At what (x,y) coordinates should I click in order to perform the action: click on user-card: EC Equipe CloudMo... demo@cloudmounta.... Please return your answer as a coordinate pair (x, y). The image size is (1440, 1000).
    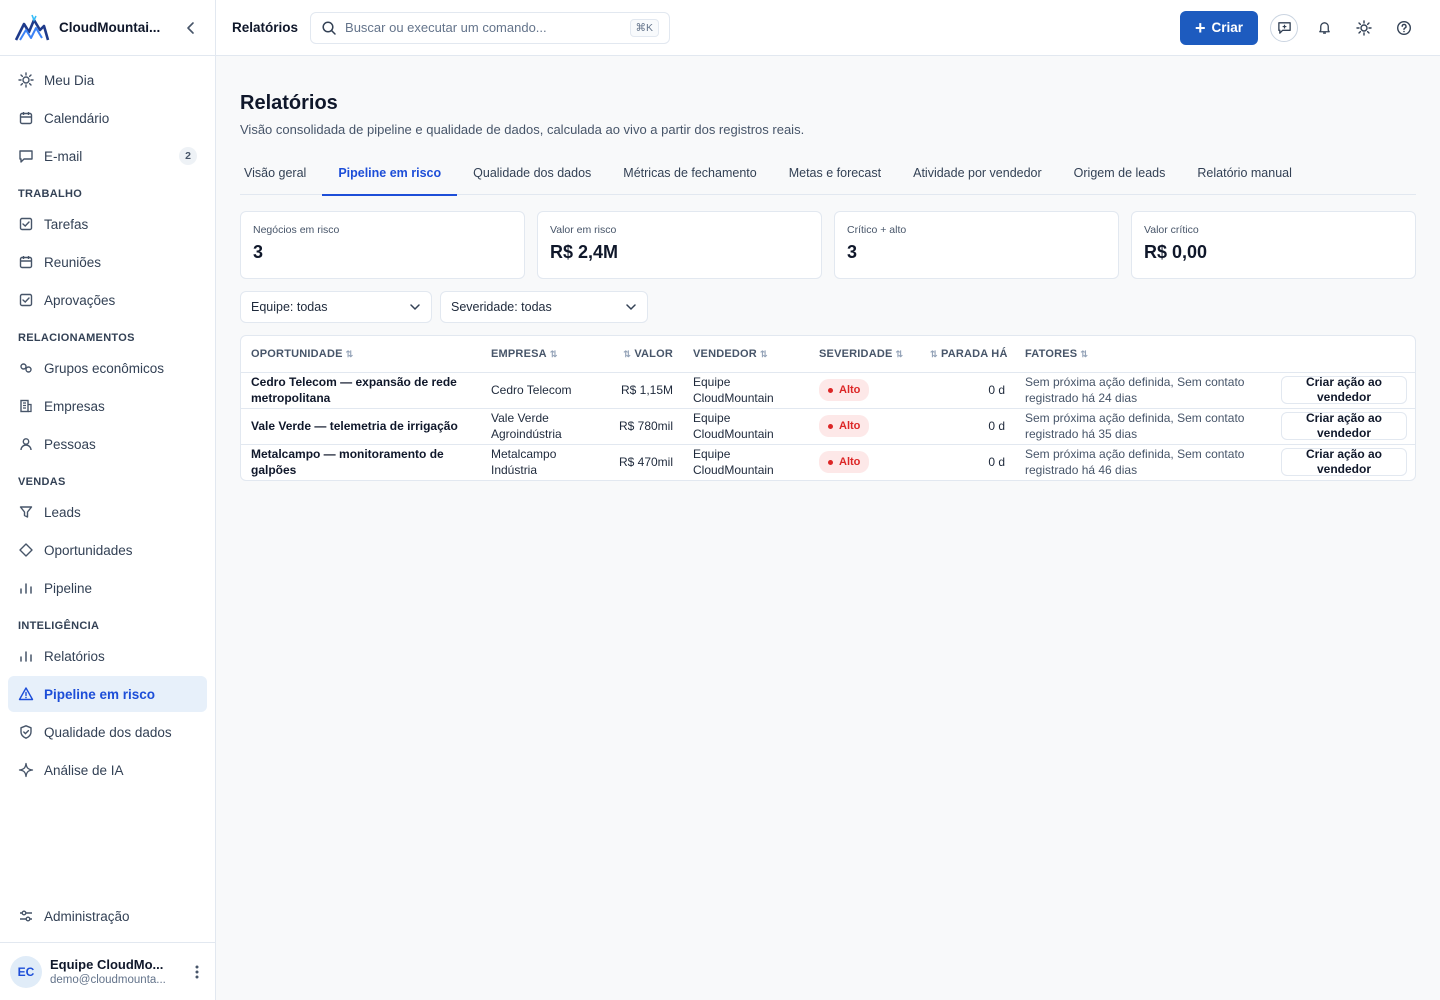
    Looking at the image, I should click on (107, 971).